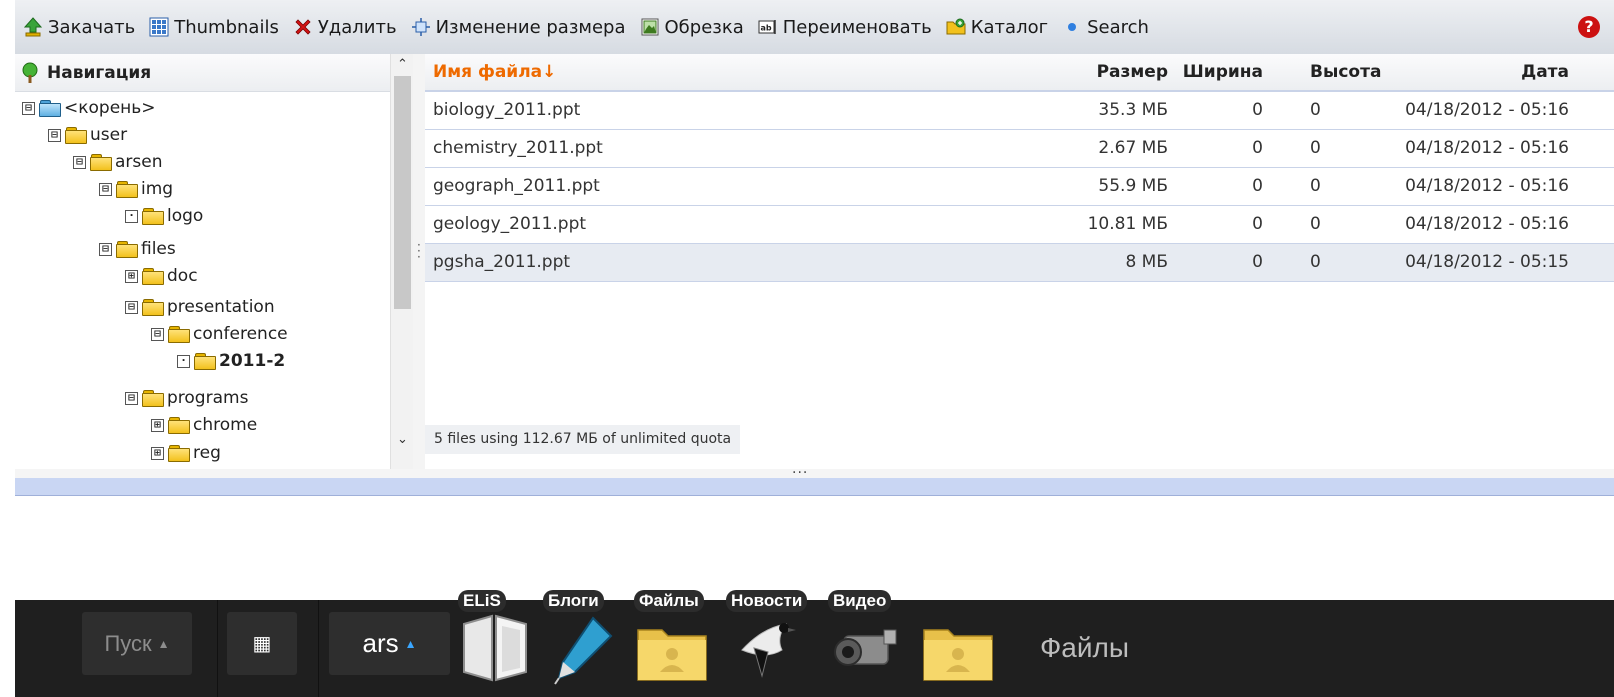 This screenshot has height=697, width=1614. What do you see at coordinates (158, 249) in the screenshot?
I see `tree-node-label: files` at bounding box center [158, 249].